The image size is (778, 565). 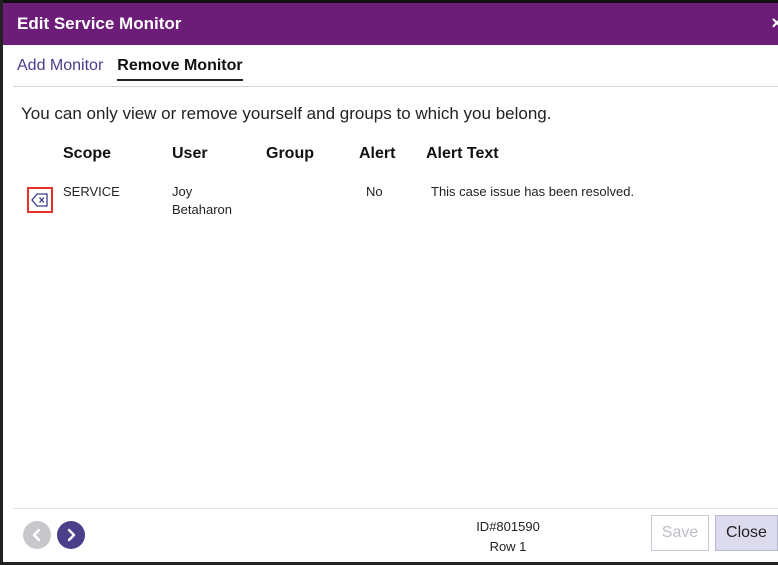 What do you see at coordinates (180, 69) in the screenshot?
I see `tab-remove-monitor: Remove Monitor` at bounding box center [180, 69].